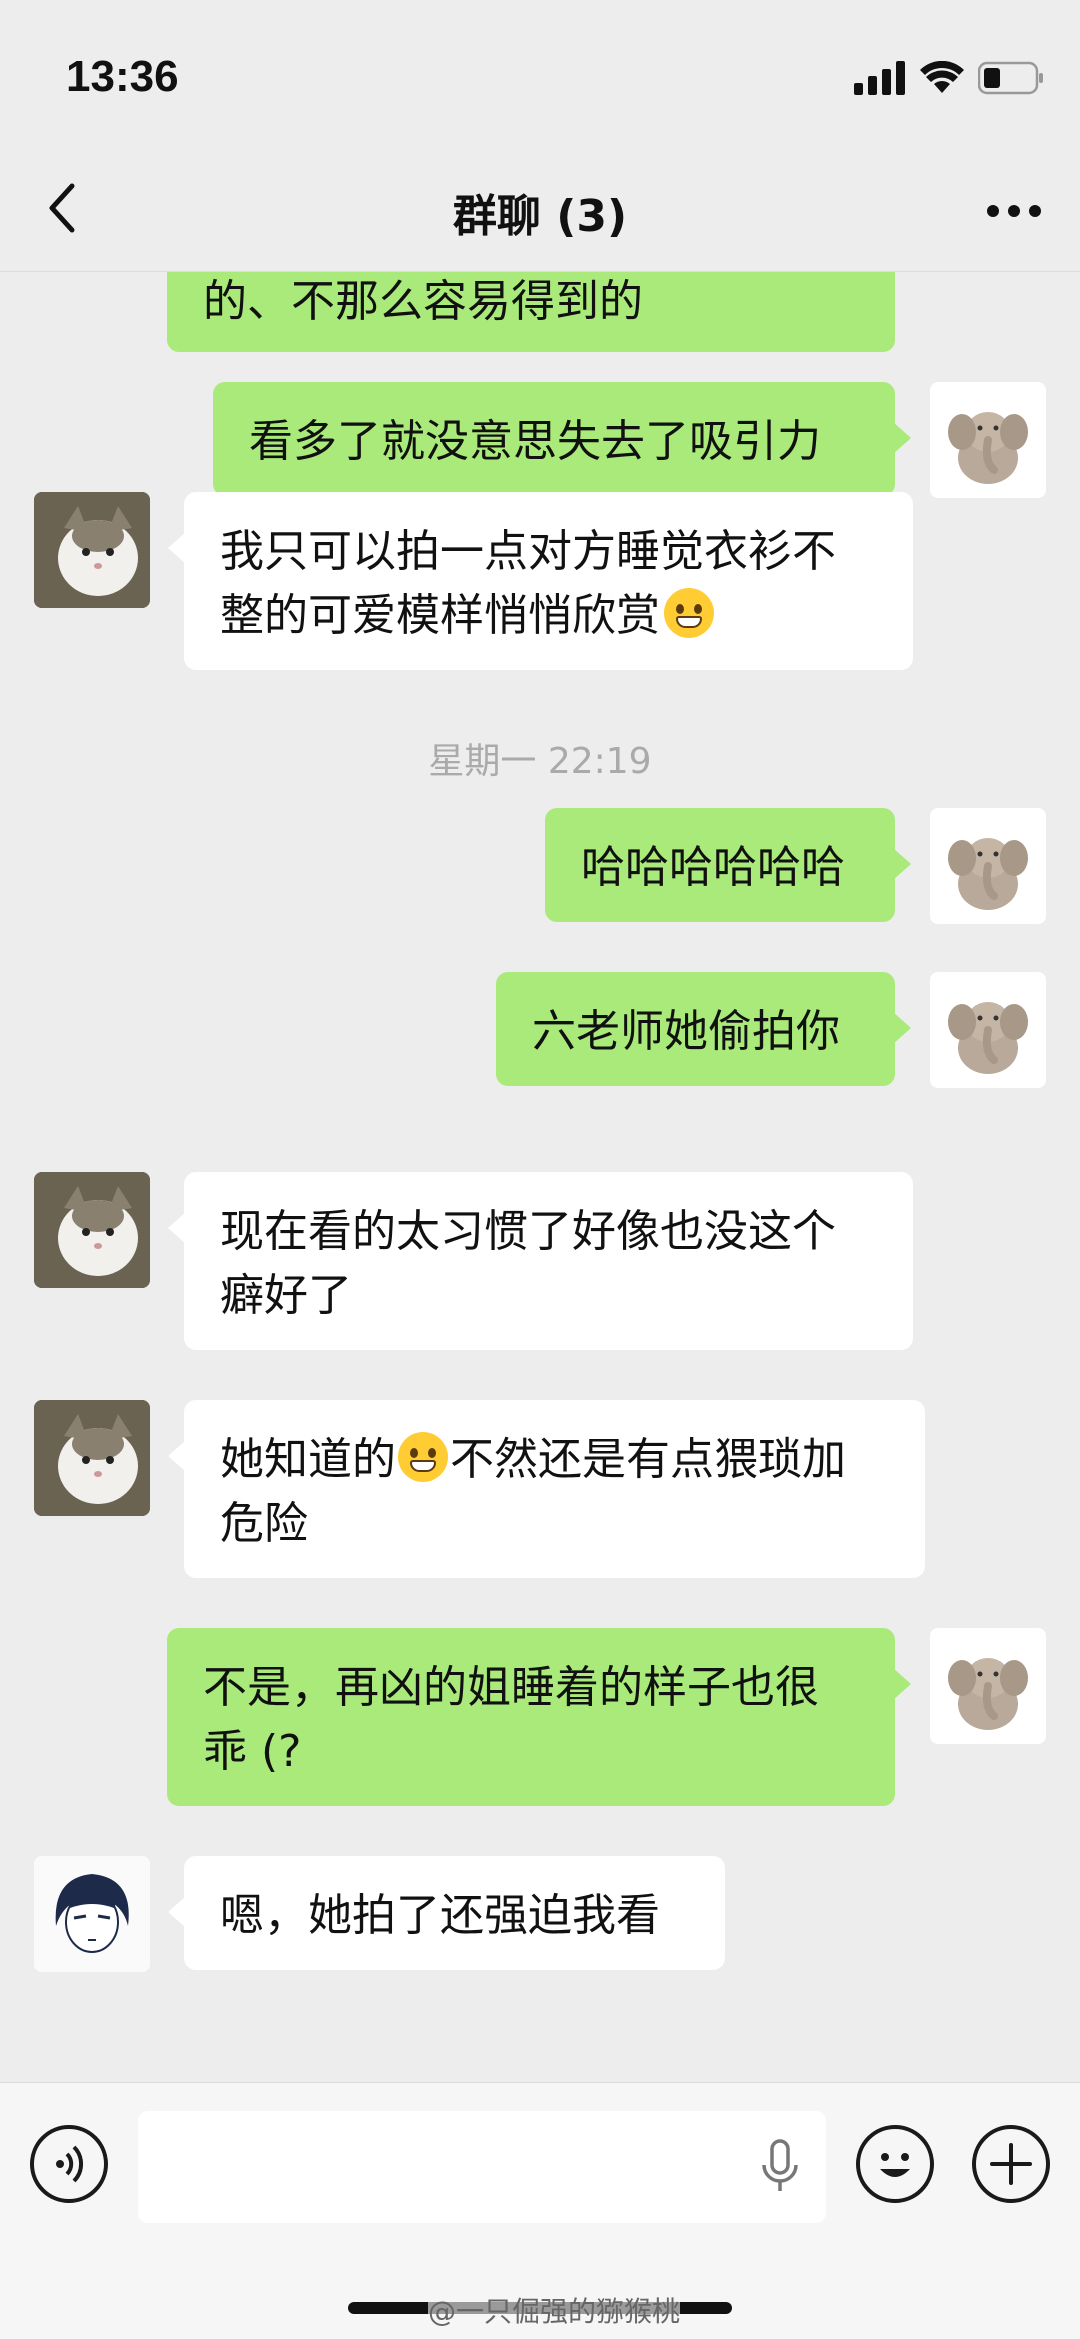 The image size is (1080, 2339). I want to click on message-text: 不是，再凶的姐睡着的样子也很, so click(511, 1687).